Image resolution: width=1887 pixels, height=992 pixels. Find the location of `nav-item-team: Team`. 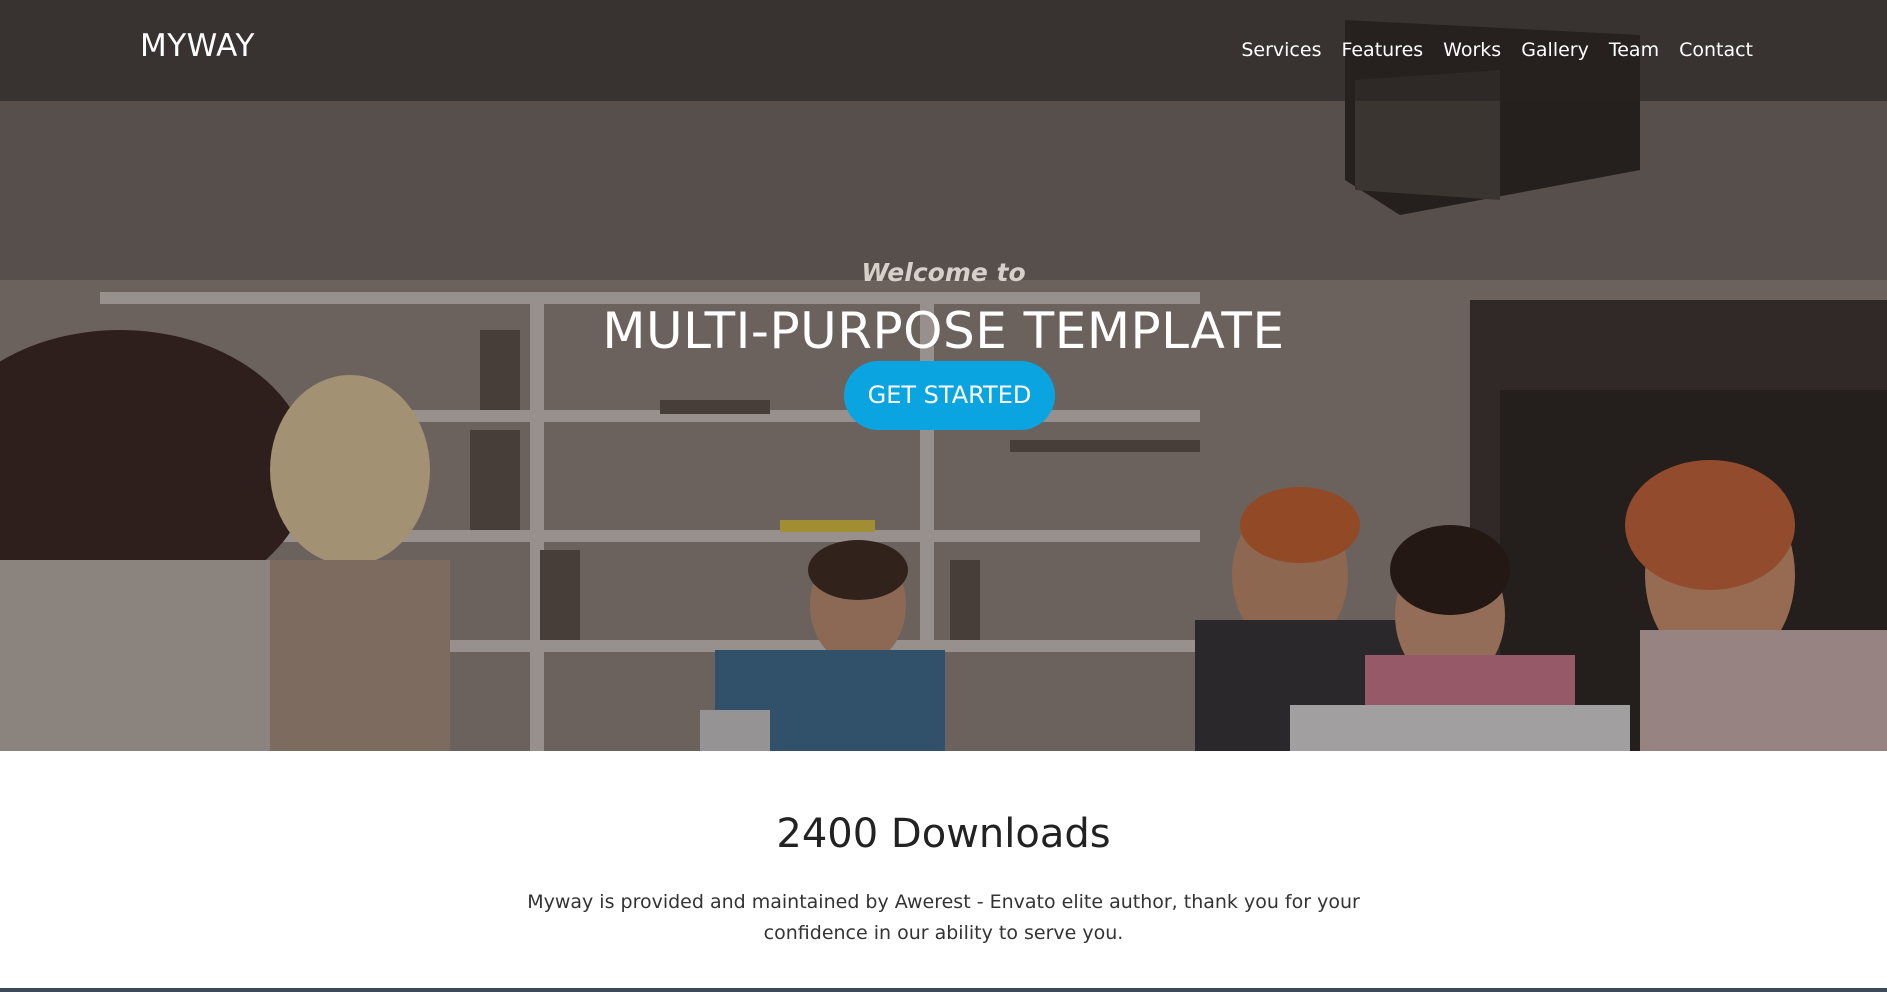

nav-item-team: Team is located at coordinates (1634, 50).